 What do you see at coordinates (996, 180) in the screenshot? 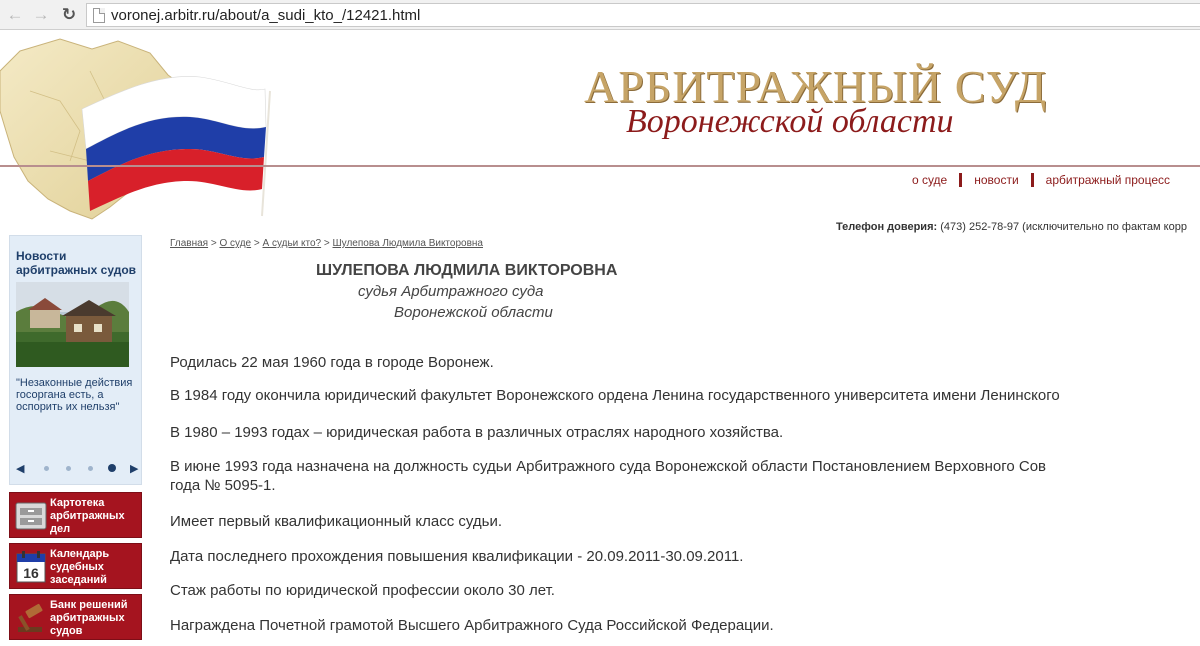
I see `menu-item-news: новости` at bounding box center [996, 180].